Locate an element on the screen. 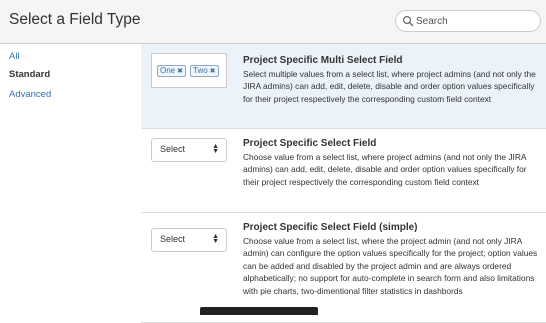  chip-label: One is located at coordinates (168, 70).